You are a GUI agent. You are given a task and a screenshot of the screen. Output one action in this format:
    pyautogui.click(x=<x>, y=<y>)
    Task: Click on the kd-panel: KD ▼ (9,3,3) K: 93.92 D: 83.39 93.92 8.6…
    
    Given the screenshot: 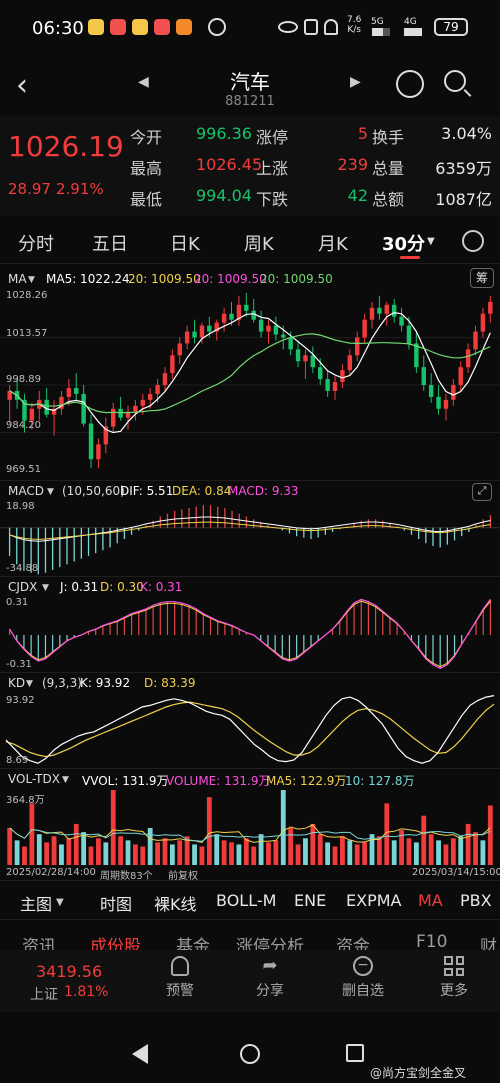 What is the action you would take?
    pyautogui.click(x=250, y=720)
    